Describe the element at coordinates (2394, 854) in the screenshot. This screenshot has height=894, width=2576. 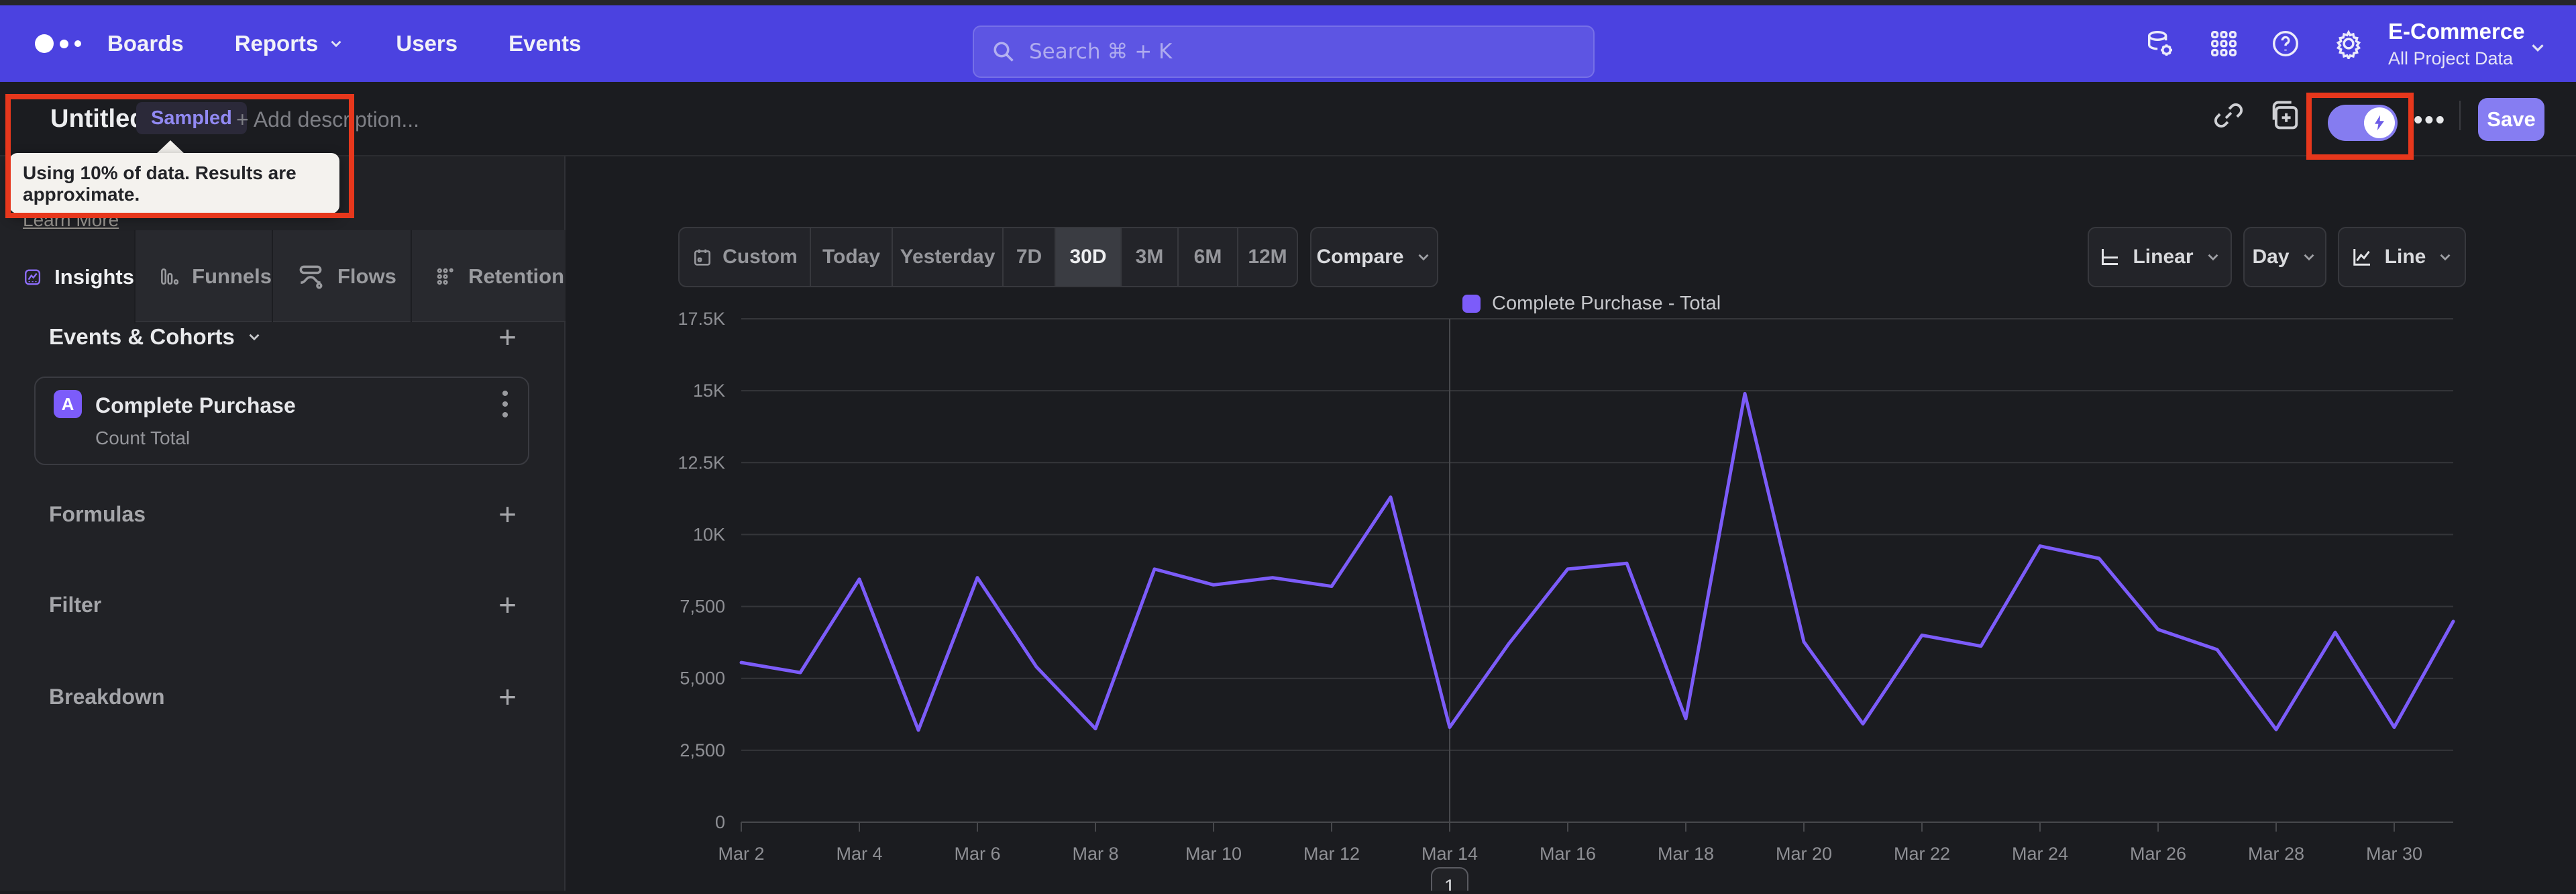
I see `svg-text: Mar 30` at that location.